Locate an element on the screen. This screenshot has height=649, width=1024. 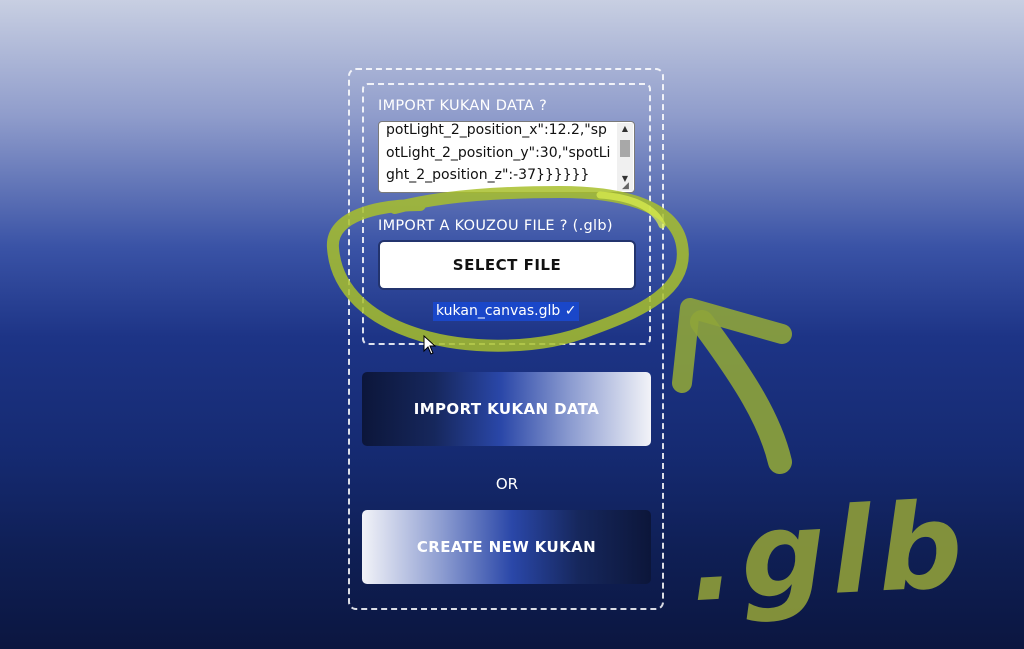
import-kouzou-file-label: IMPORT A KOUZOU FILE ? (.glb) is located at coordinates (495, 226).